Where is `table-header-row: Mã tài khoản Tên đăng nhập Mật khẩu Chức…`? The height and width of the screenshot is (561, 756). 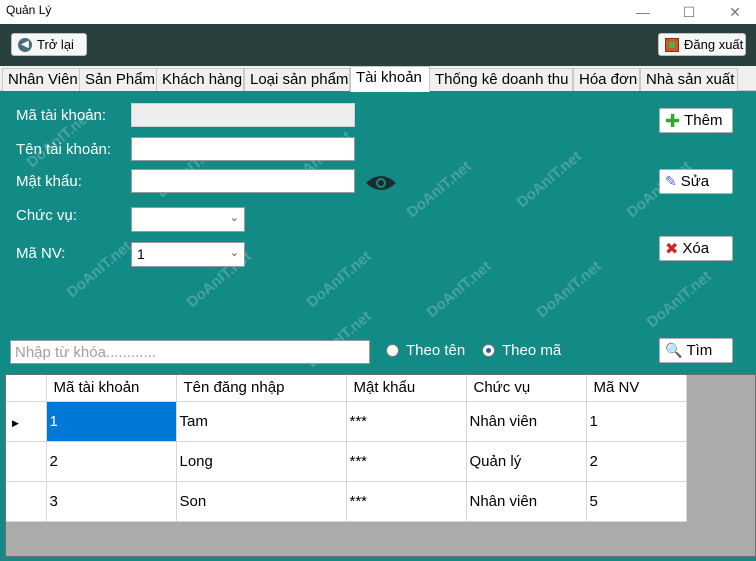
table-header-row: Mã tài khoản Tên đăng nhập Mật khẩu Chức… is located at coordinates (346, 388).